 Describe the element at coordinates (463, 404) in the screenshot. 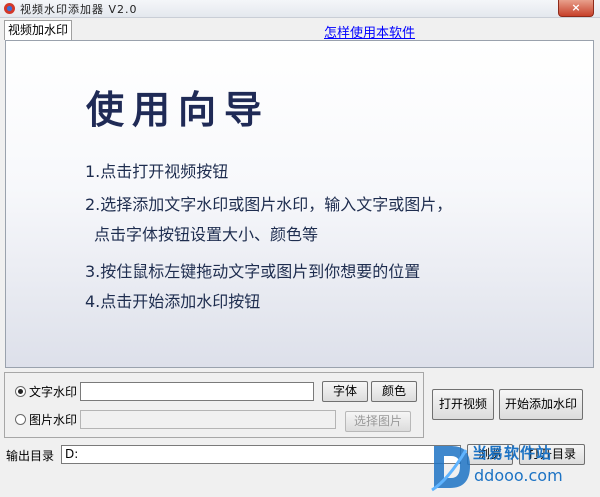

I see `open-video-button: 打开视频` at that location.